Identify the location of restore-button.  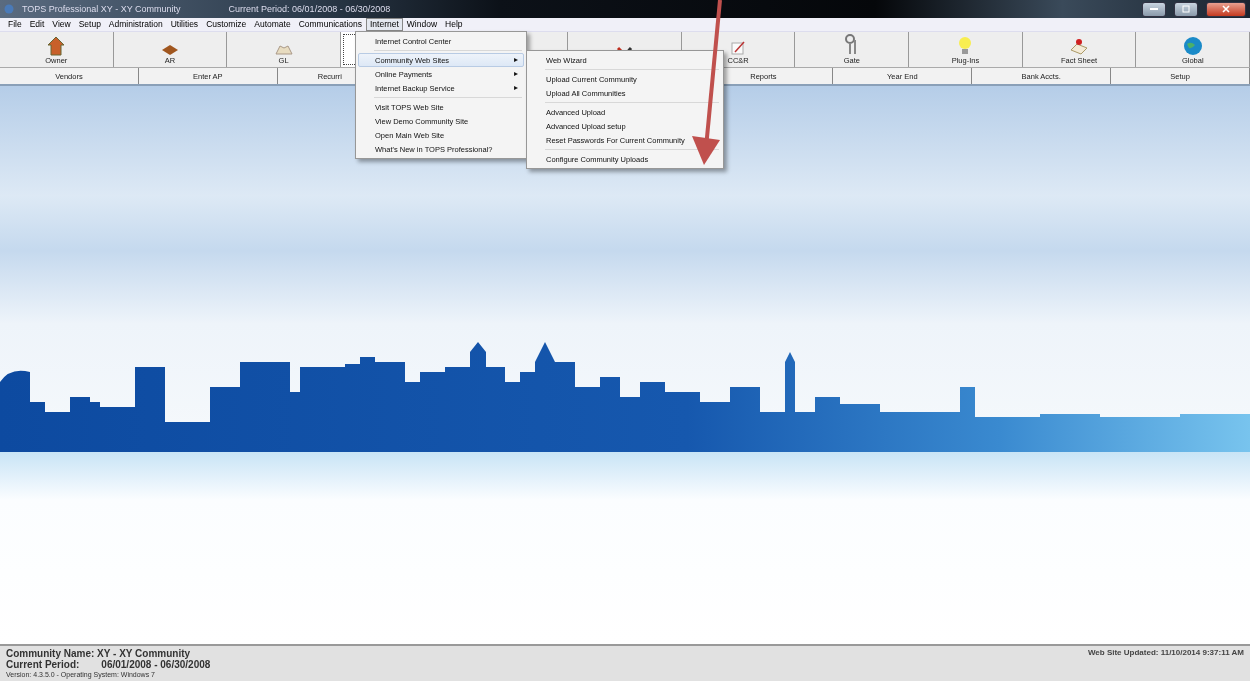
(1186, 9).